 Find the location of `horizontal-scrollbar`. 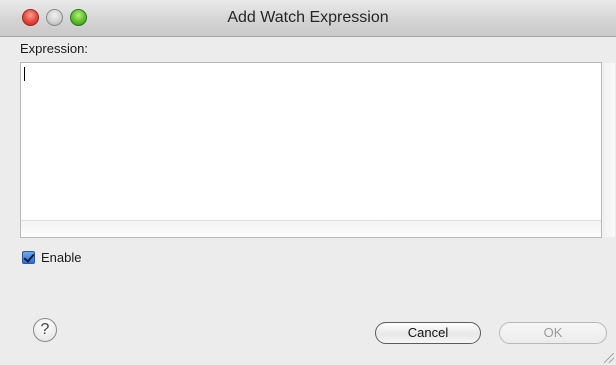

horizontal-scrollbar is located at coordinates (311, 228).